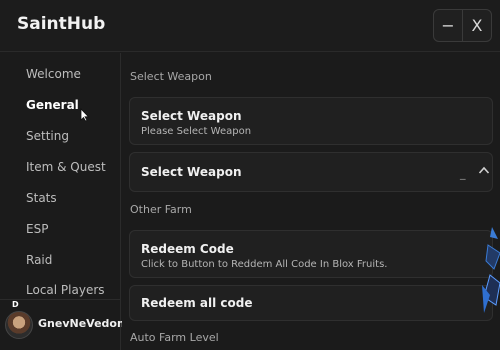  What do you see at coordinates (66, 167) in the screenshot?
I see `sidebar-item-item-quest: Item & Quest` at bounding box center [66, 167].